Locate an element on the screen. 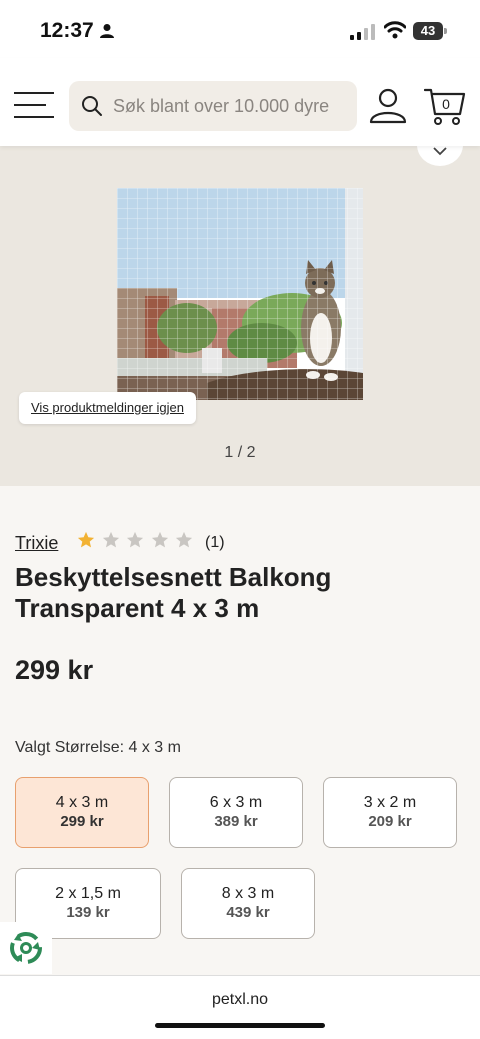 Image resolution: width=480 pixels, height=1039 pixels. browser-url-bar: petxl.no is located at coordinates (240, 1007).